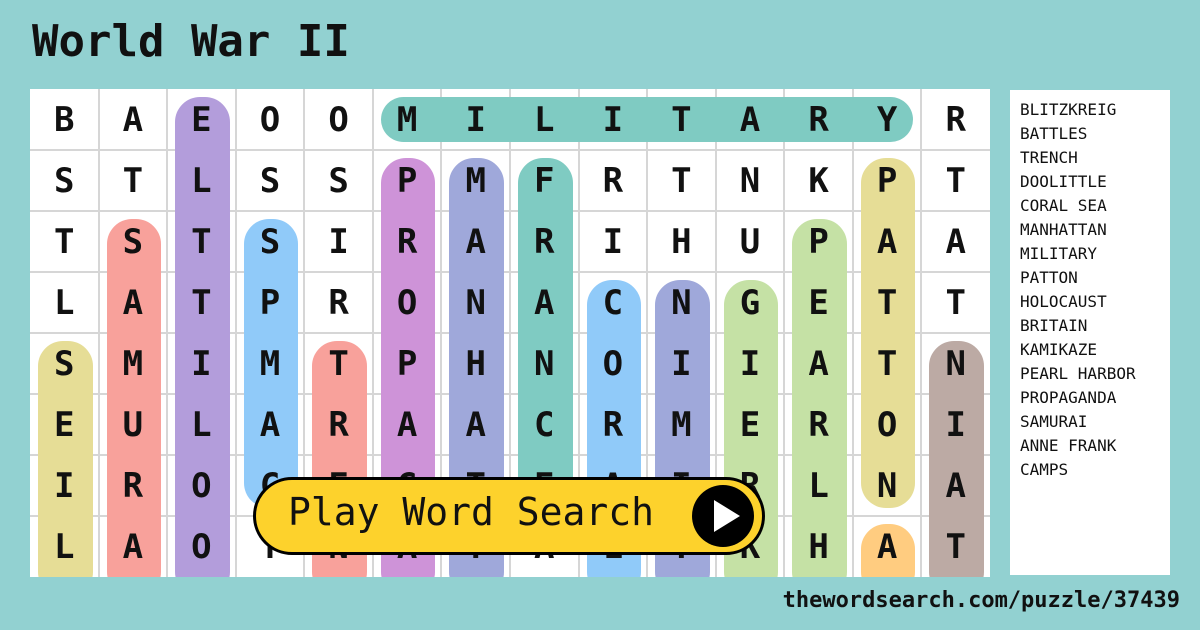  Describe the element at coordinates (509, 516) in the screenshot. I see `play-word-search-button: Play Word Search` at that location.